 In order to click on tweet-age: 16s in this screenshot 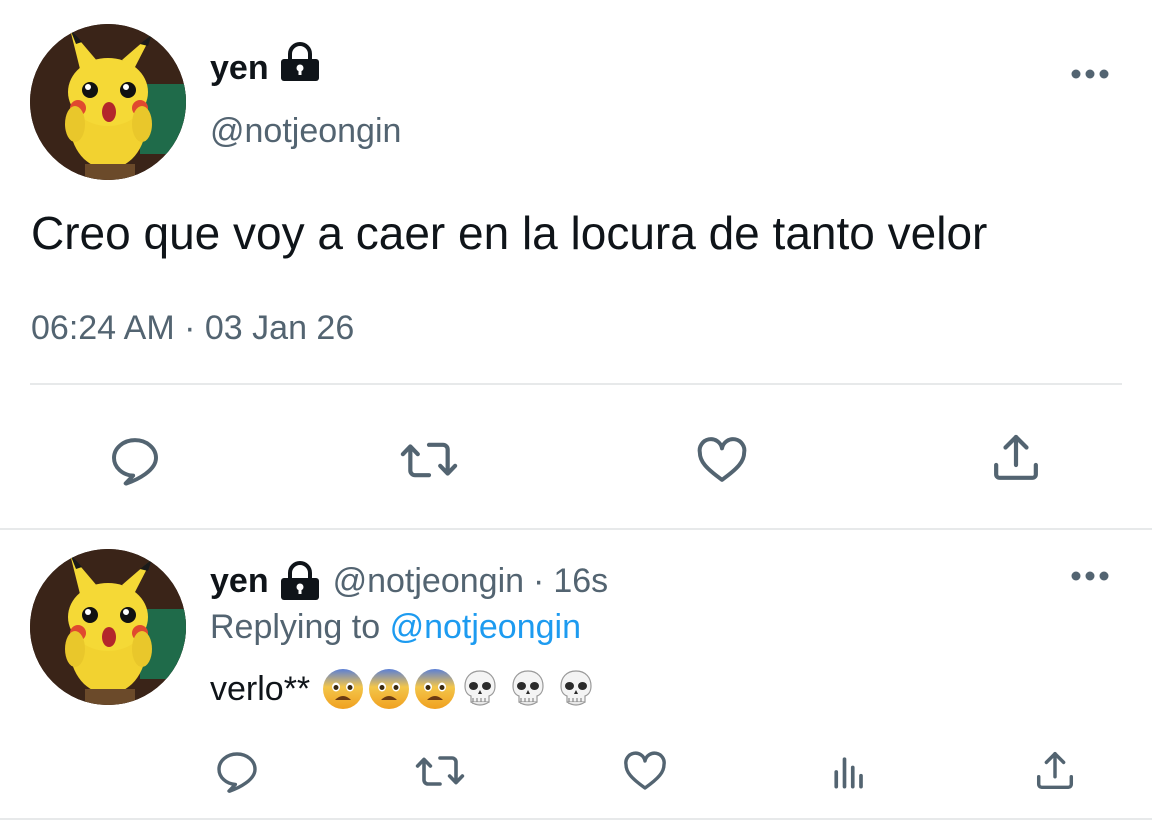, I will do `click(580, 581)`.